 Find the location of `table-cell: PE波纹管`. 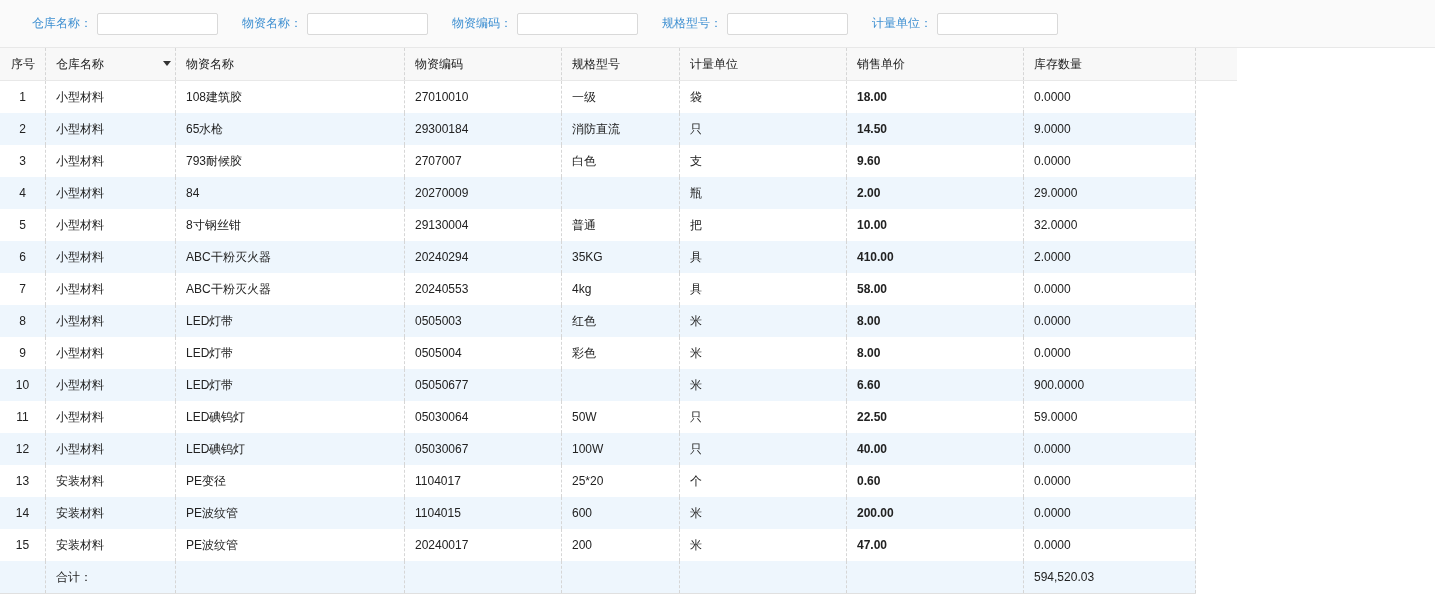

table-cell: PE波纹管 is located at coordinates (212, 545).